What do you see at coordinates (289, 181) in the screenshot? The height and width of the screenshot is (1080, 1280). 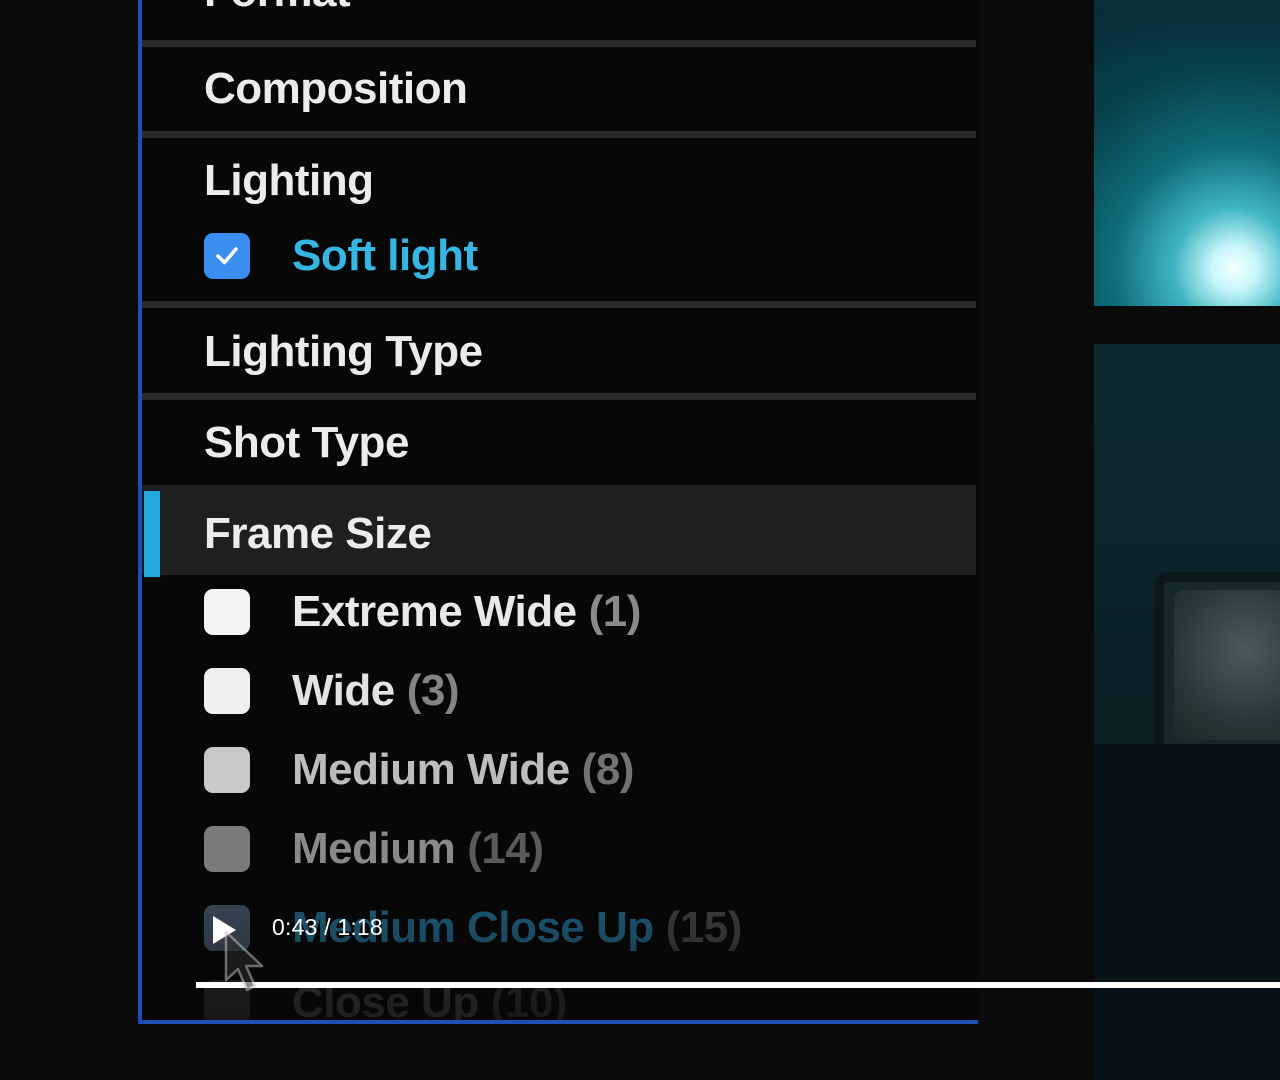 I see `section-lighting-heading: Lighting` at bounding box center [289, 181].